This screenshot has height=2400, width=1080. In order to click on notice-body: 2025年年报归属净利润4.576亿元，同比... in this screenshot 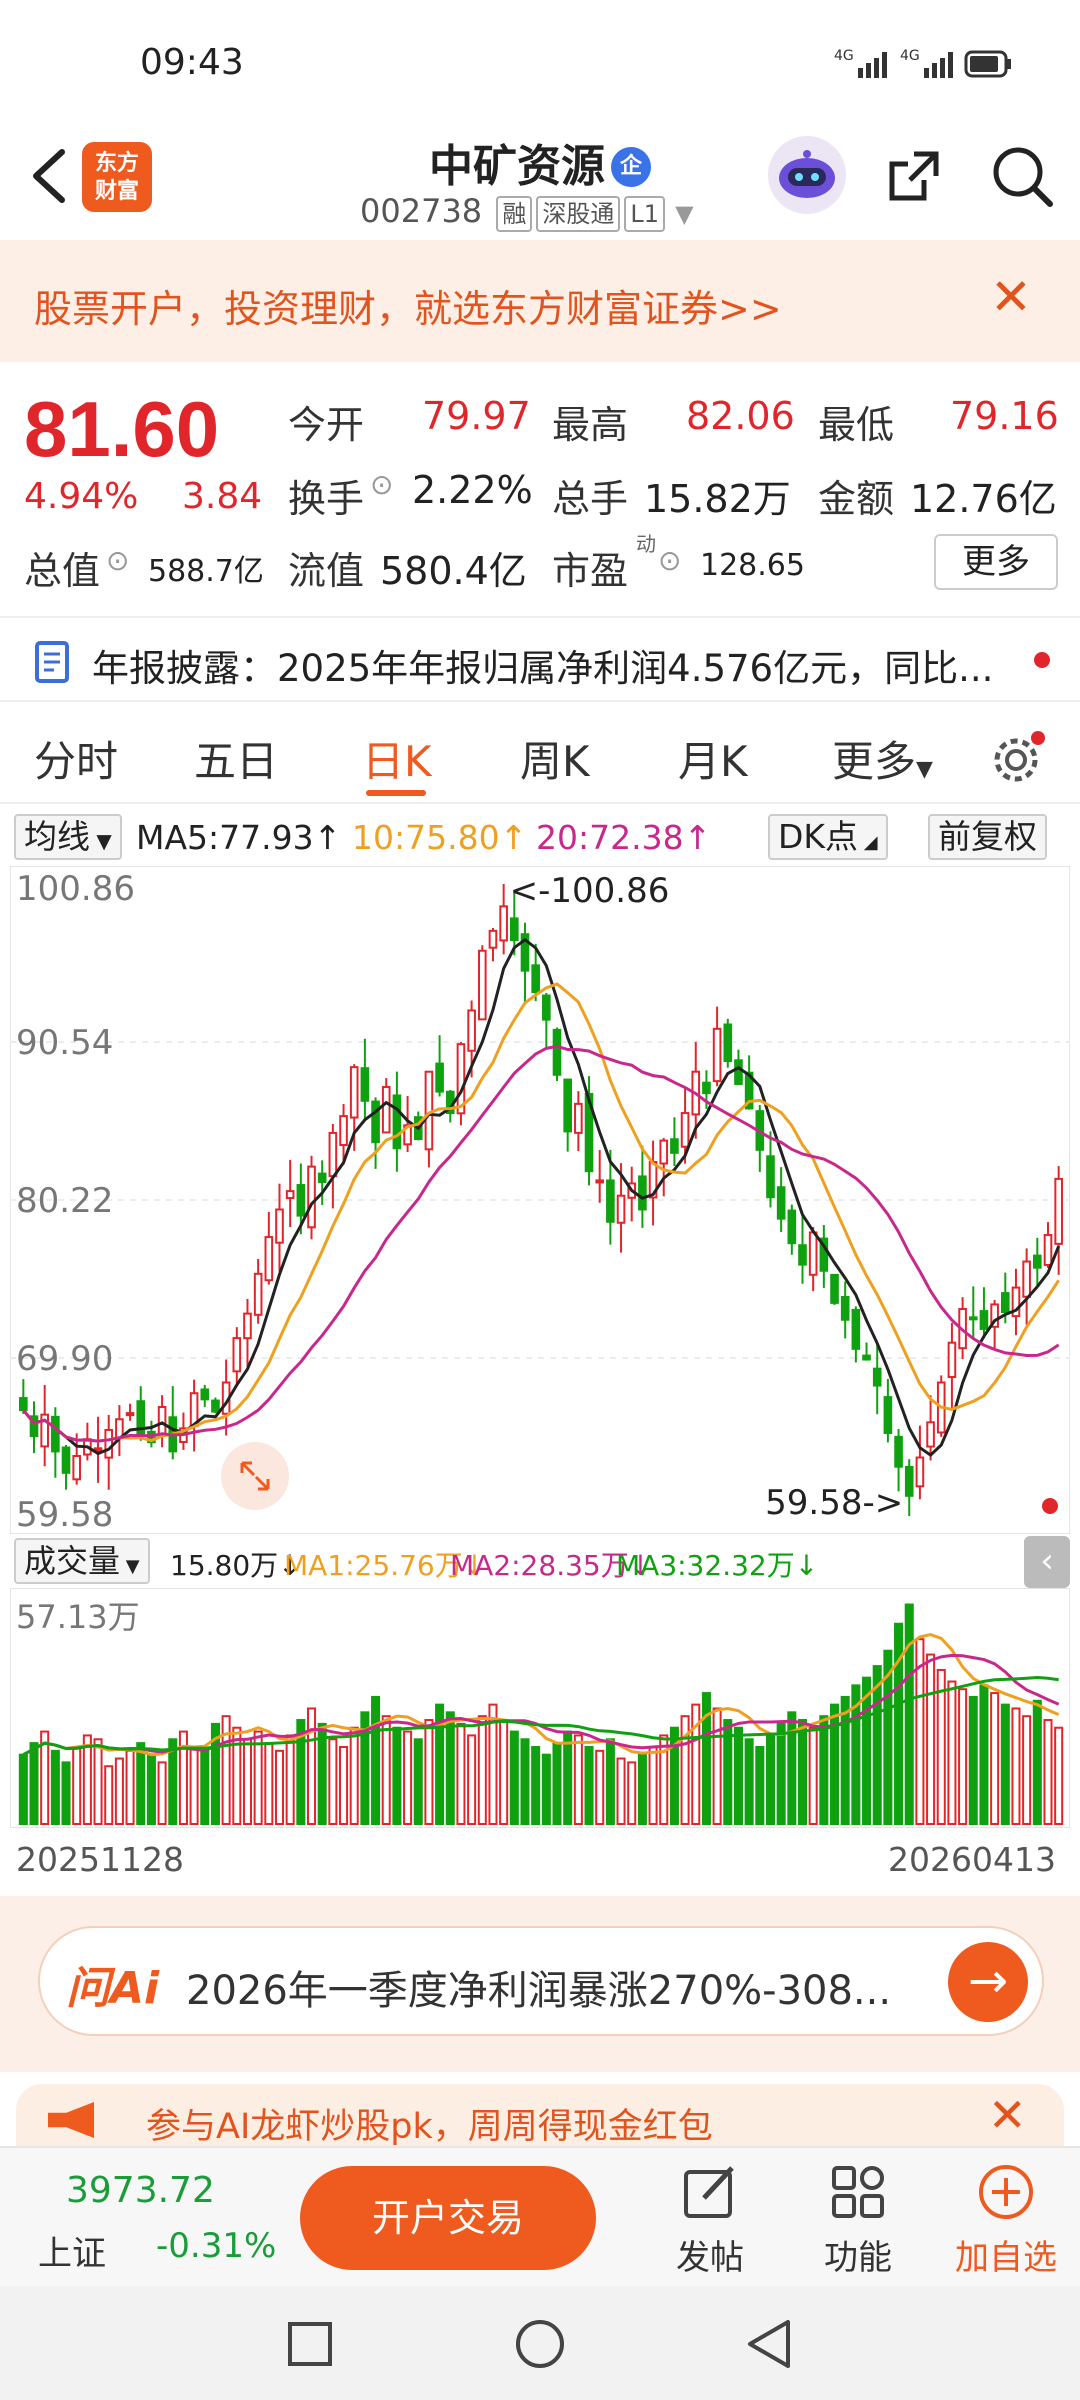, I will do `click(635, 668)`.